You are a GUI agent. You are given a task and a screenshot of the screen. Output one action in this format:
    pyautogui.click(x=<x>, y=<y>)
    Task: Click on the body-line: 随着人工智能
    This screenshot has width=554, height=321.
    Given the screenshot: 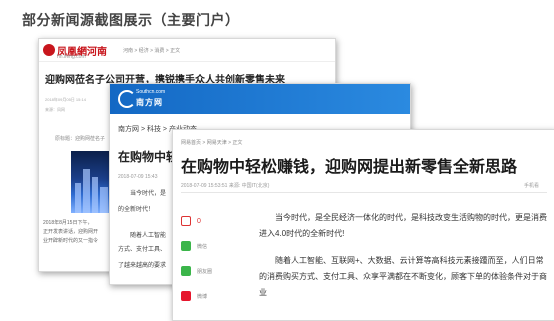 What is the action you would take?
    pyautogui.click(x=148, y=236)
    